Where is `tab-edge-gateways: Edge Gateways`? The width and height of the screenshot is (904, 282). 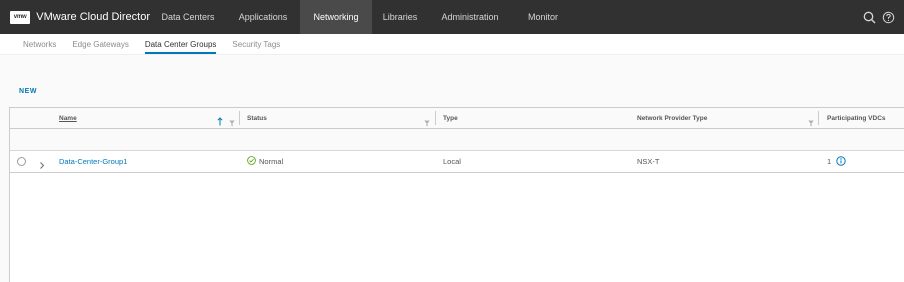 tab-edge-gateways: Edge Gateways is located at coordinates (100, 44).